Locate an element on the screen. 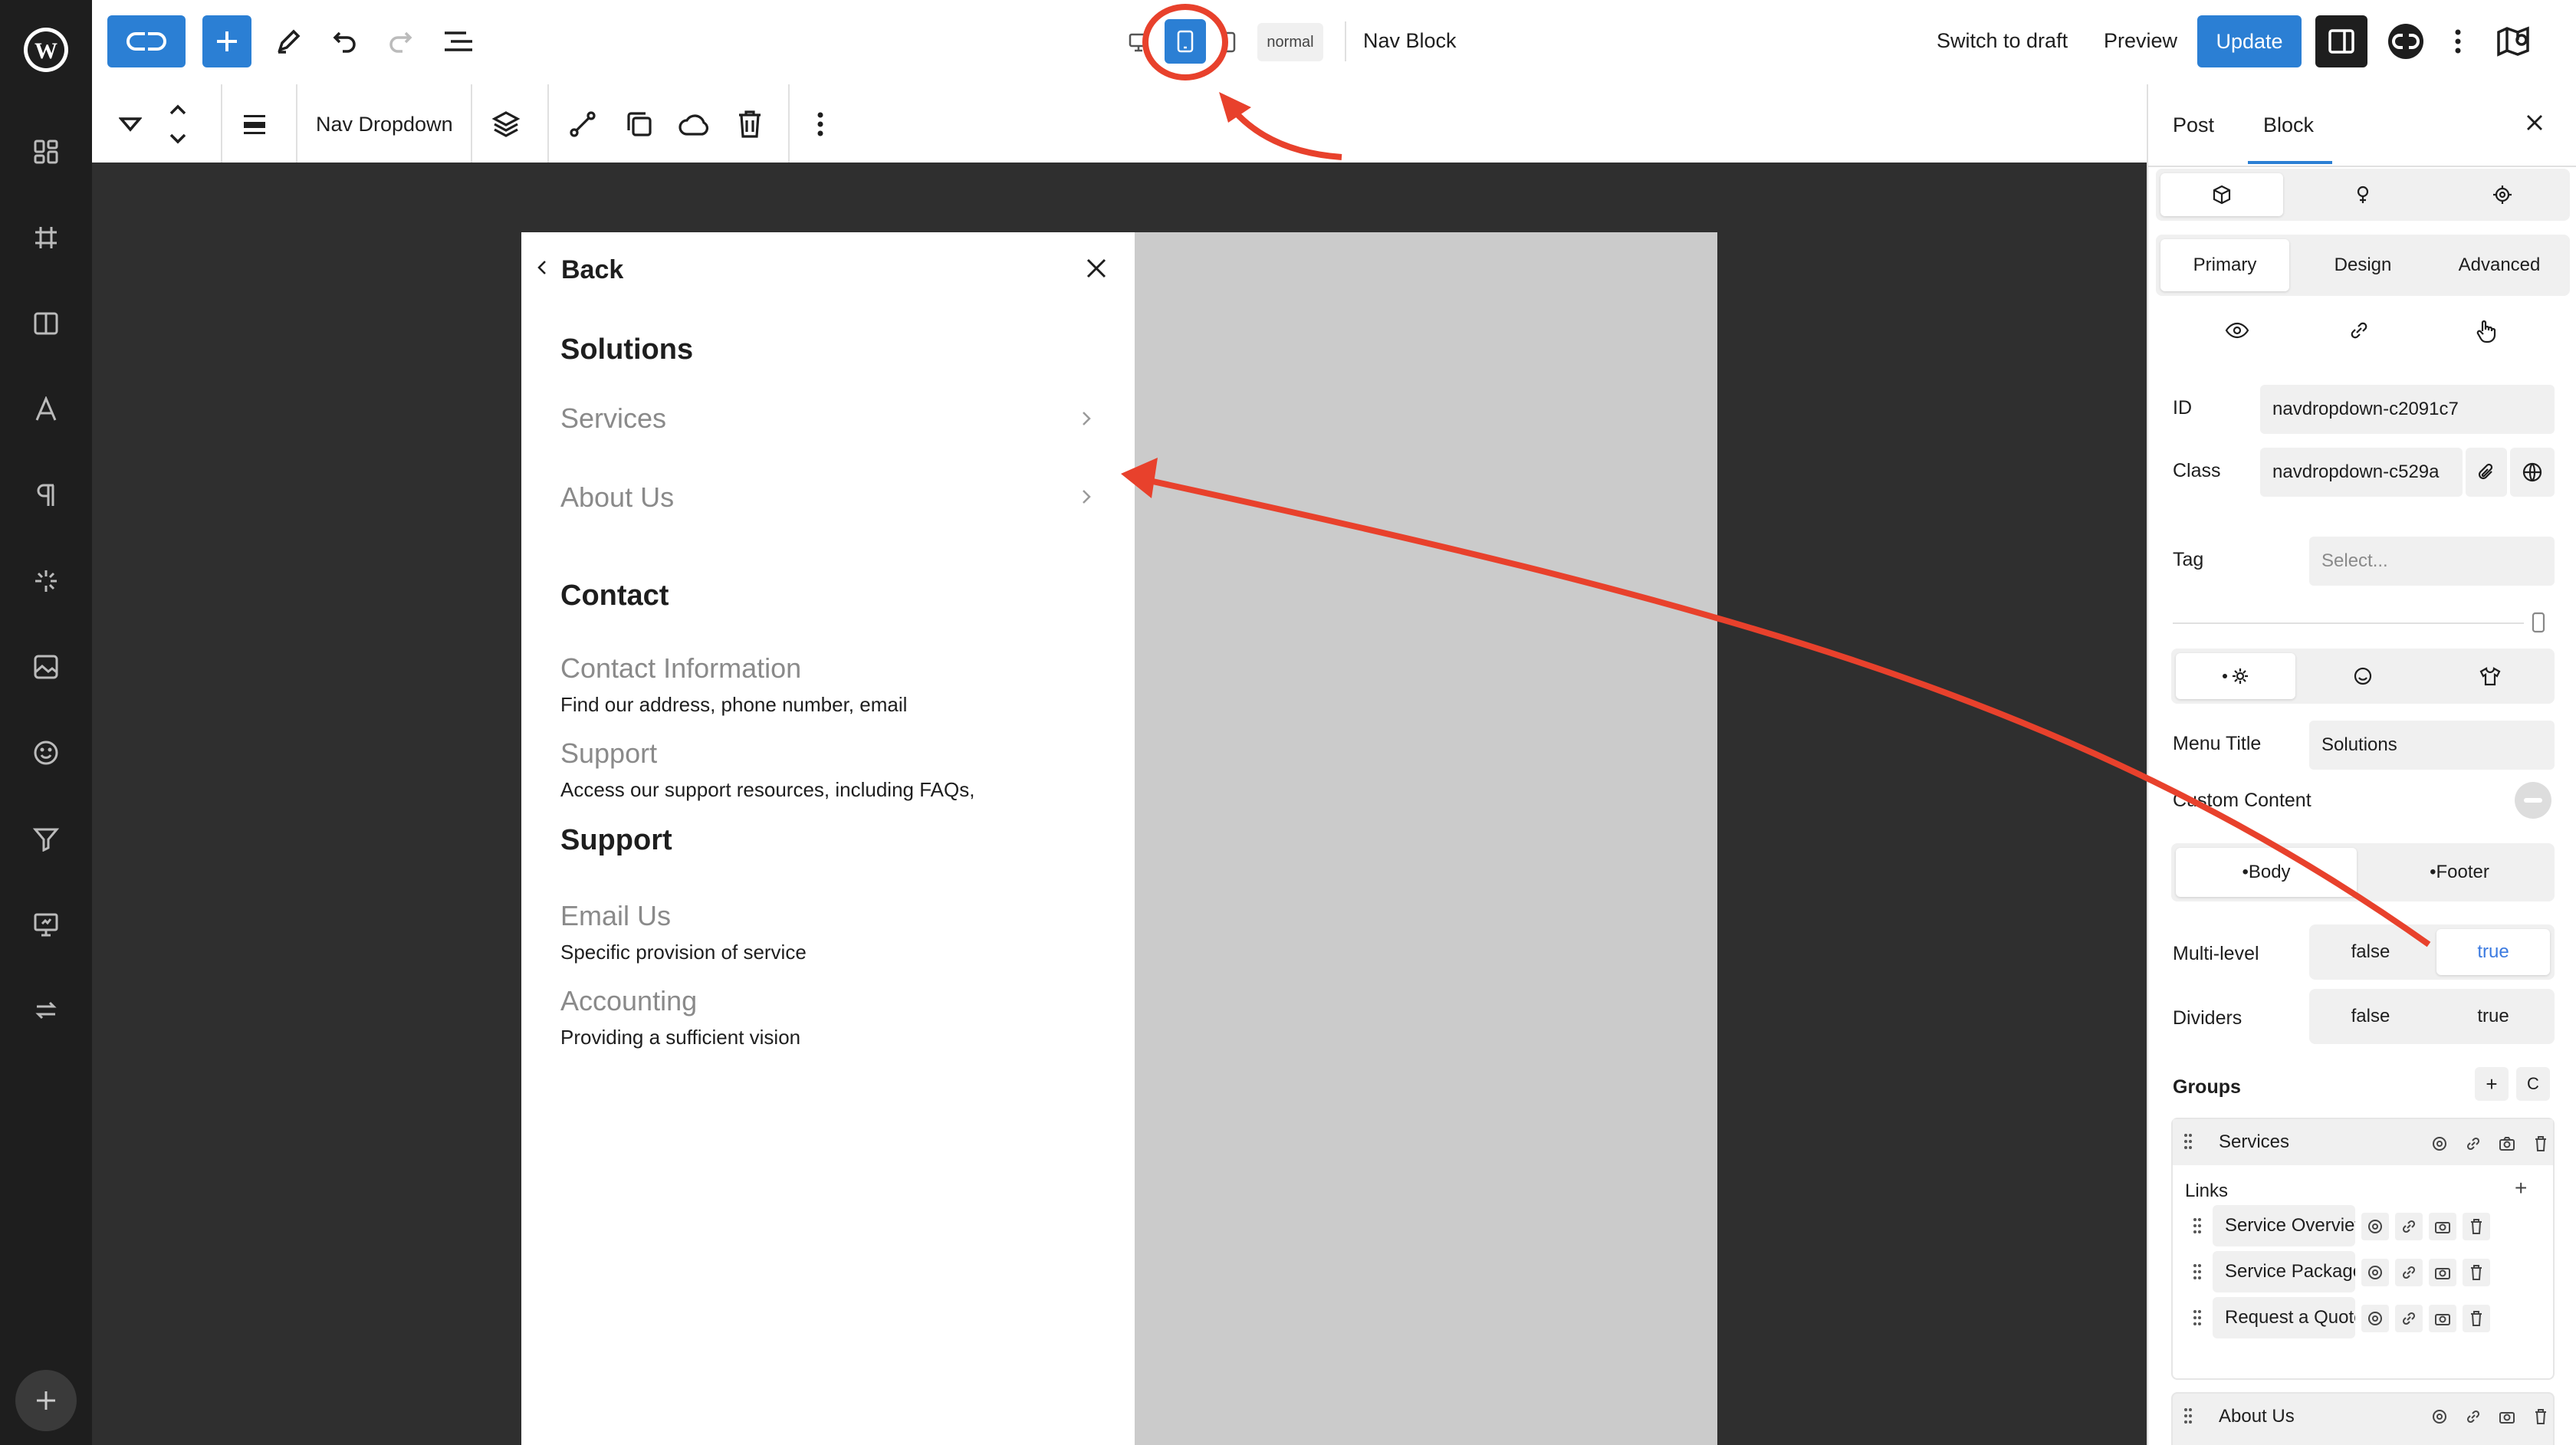 The height and width of the screenshot is (1445, 2576). tablet-icon is located at coordinates (1185, 41).